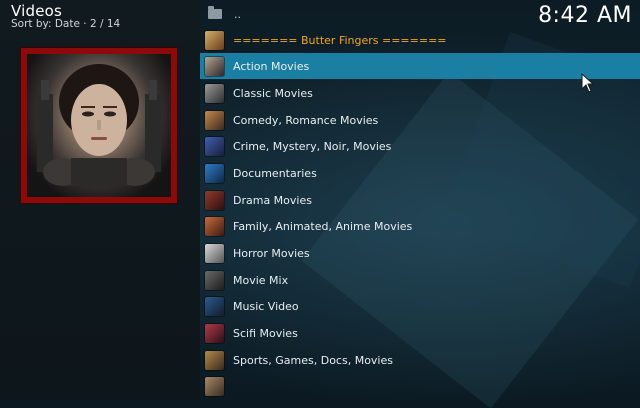 The width and height of the screenshot is (640, 408). Describe the element at coordinates (340, 40) in the screenshot. I see `list-item-label: ======= Butter Fingers =======` at that location.